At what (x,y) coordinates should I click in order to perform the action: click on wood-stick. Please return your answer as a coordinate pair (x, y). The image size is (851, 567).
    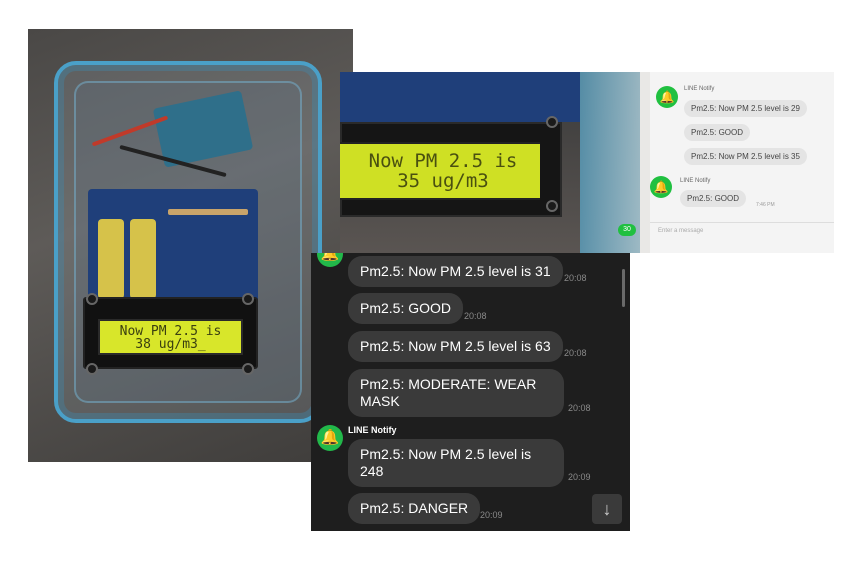
    Looking at the image, I should click on (208, 212).